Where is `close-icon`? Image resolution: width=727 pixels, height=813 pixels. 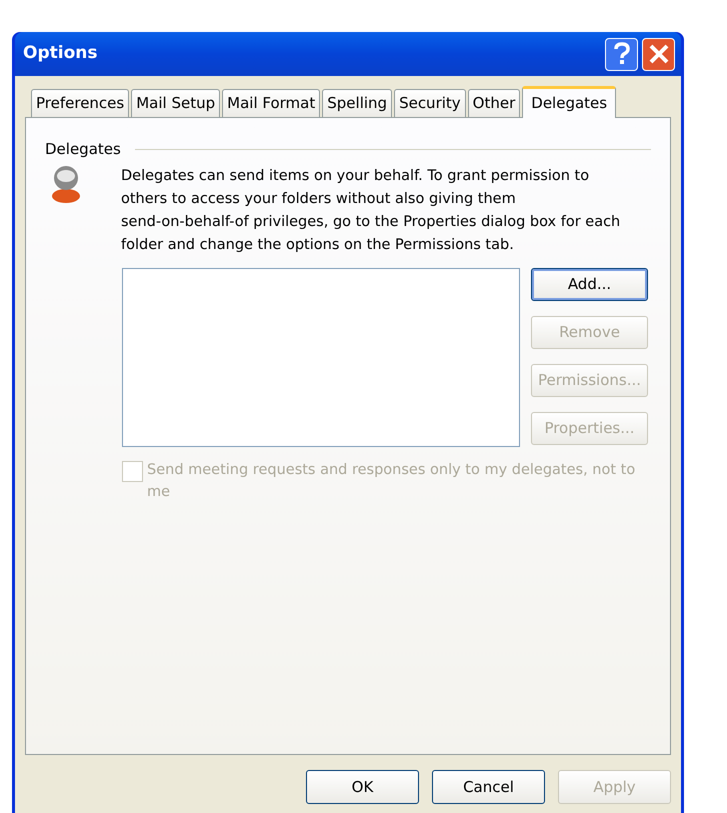 close-icon is located at coordinates (658, 54).